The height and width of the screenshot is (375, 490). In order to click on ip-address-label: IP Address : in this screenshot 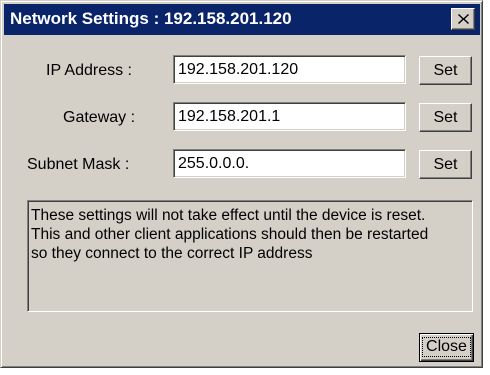, I will do `click(89, 70)`.